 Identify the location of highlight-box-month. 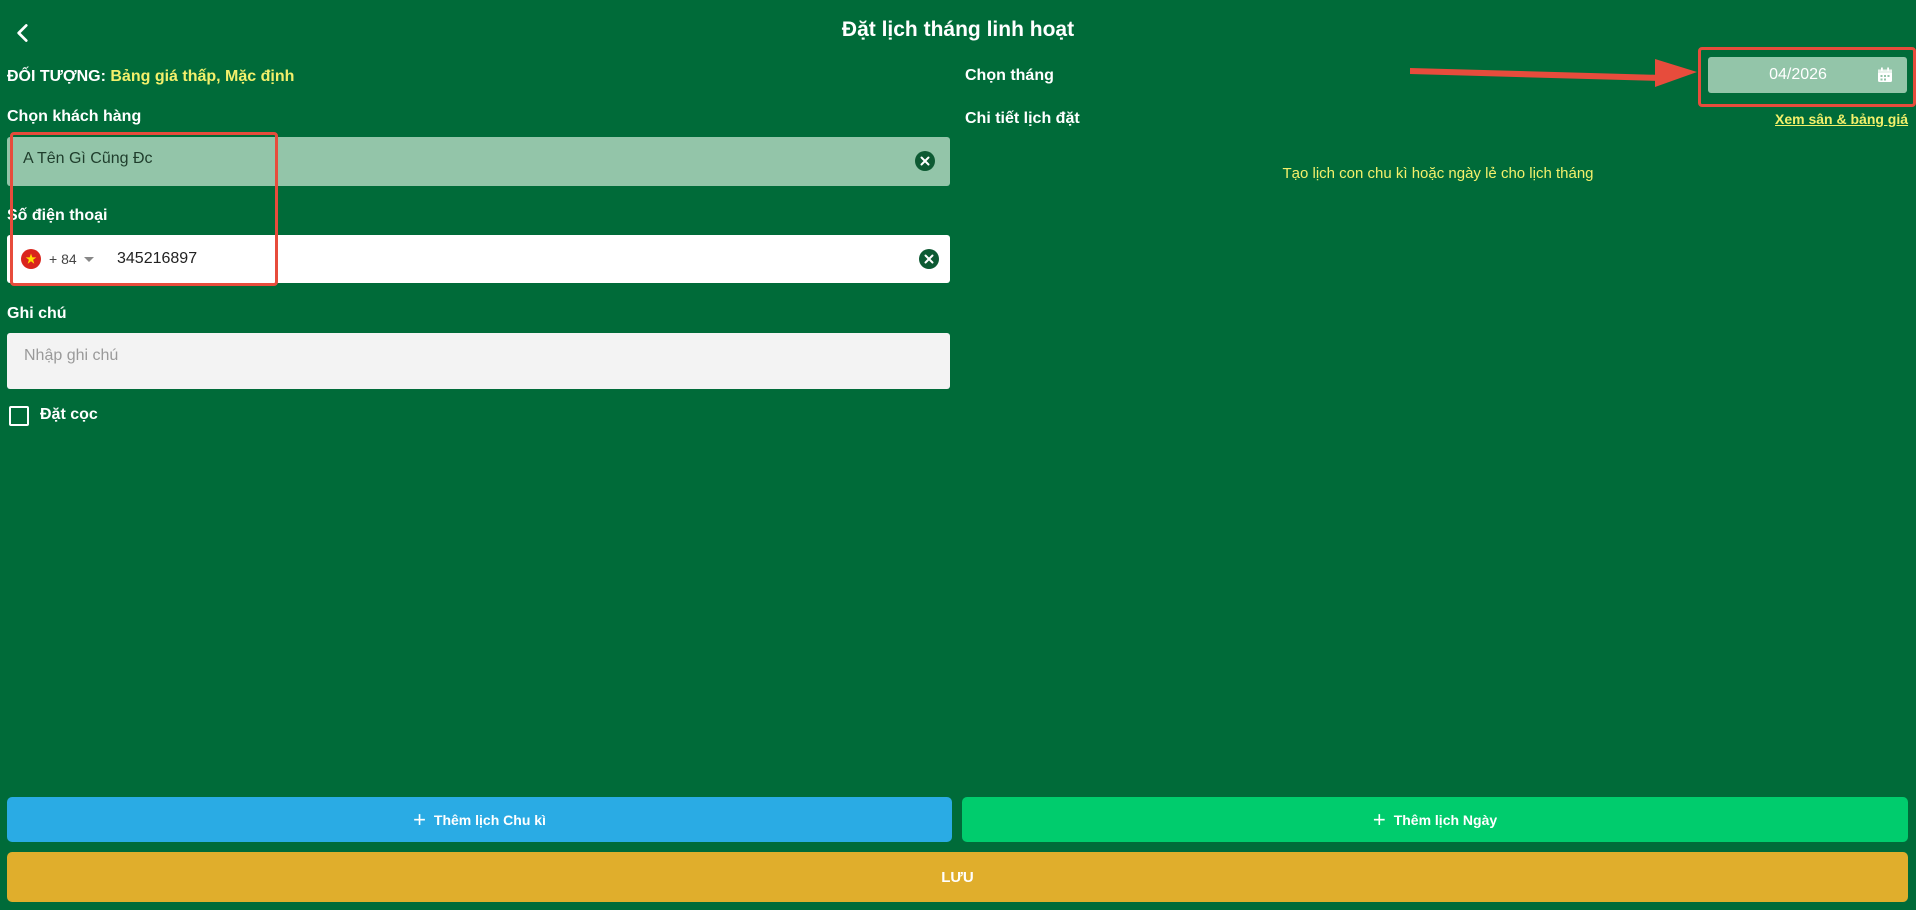
(1807, 77).